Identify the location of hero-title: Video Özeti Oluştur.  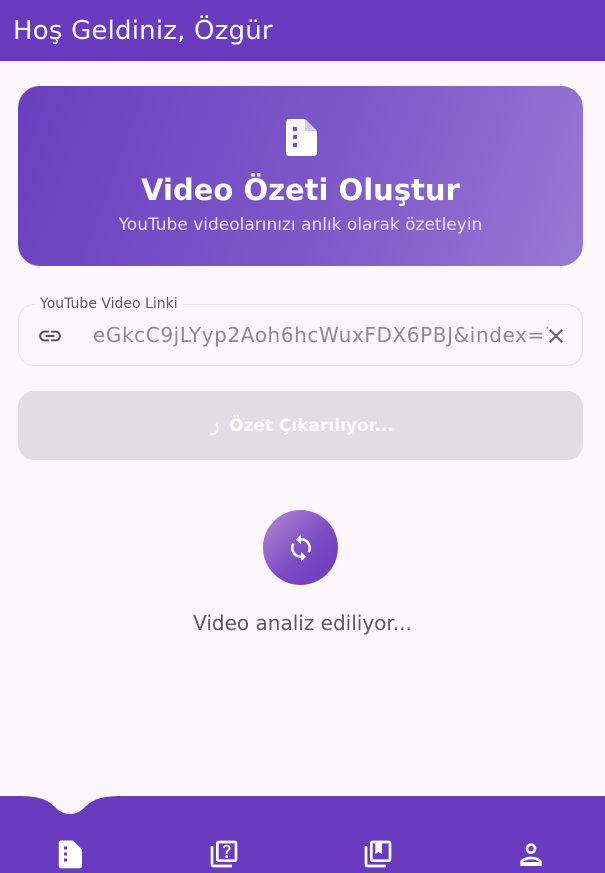
(300, 190).